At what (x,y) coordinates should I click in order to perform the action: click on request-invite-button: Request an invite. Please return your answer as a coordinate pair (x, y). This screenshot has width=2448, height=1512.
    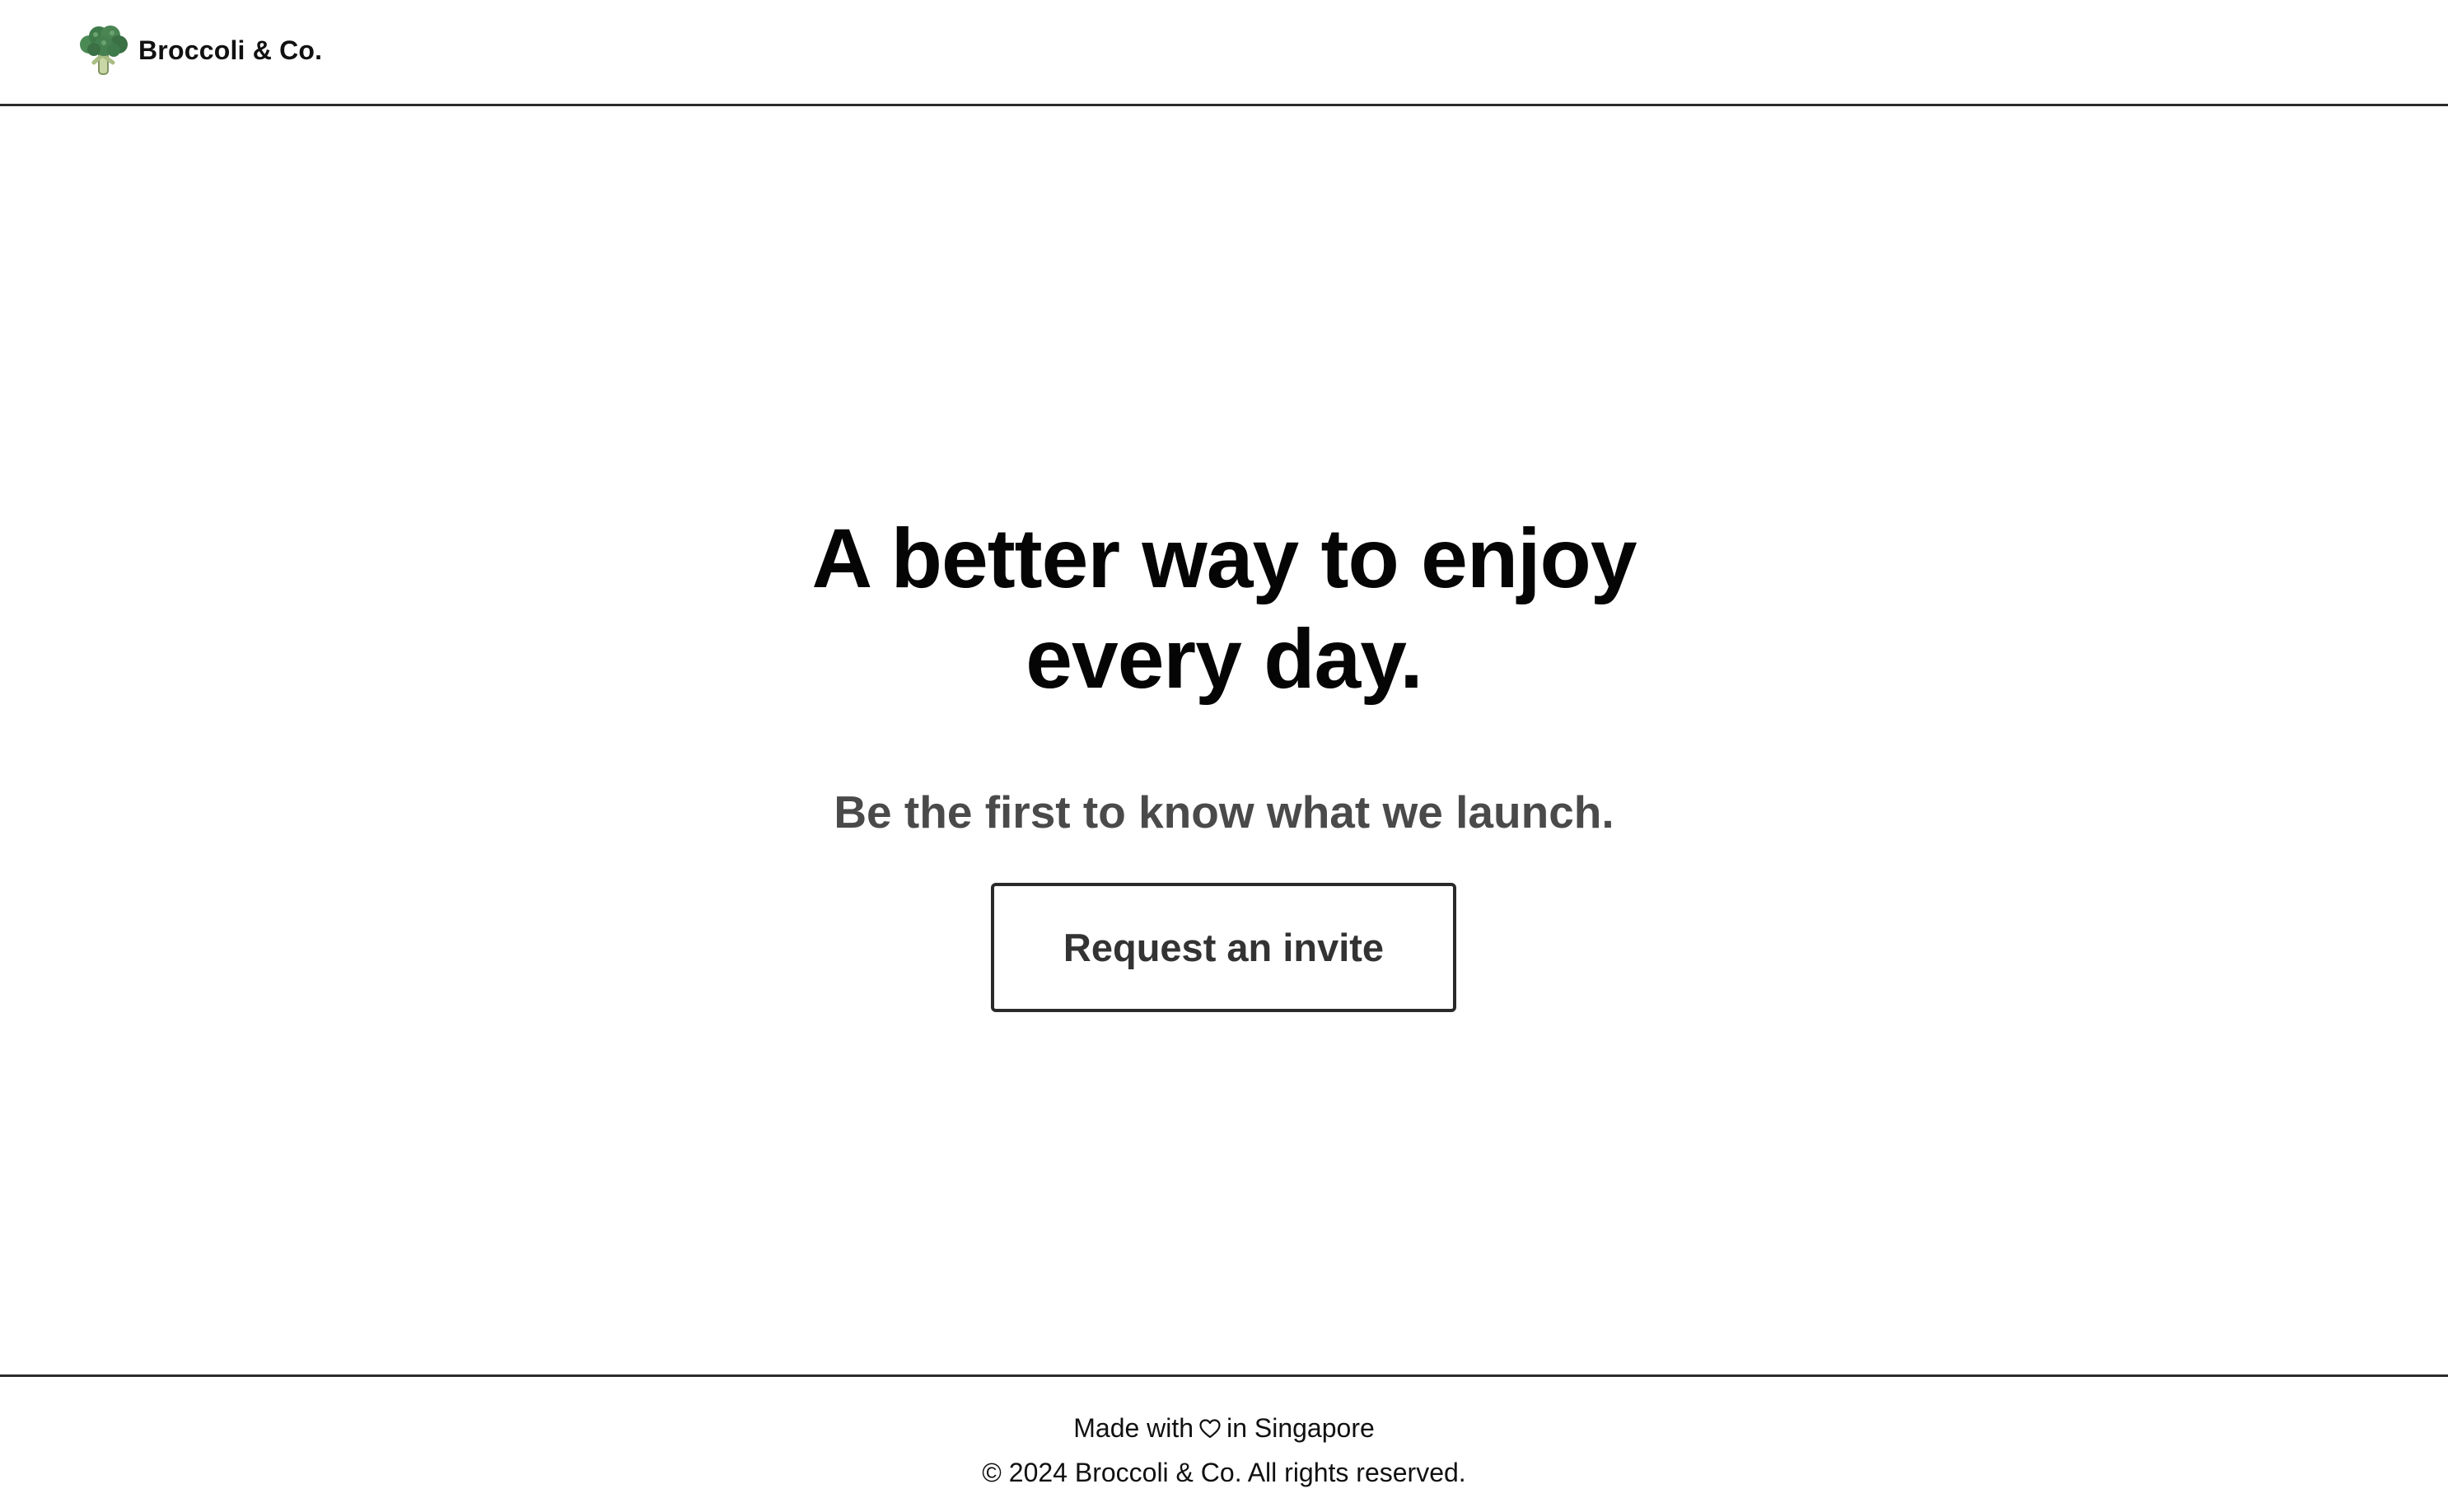
    Looking at the image, I should click on (1223, 947).